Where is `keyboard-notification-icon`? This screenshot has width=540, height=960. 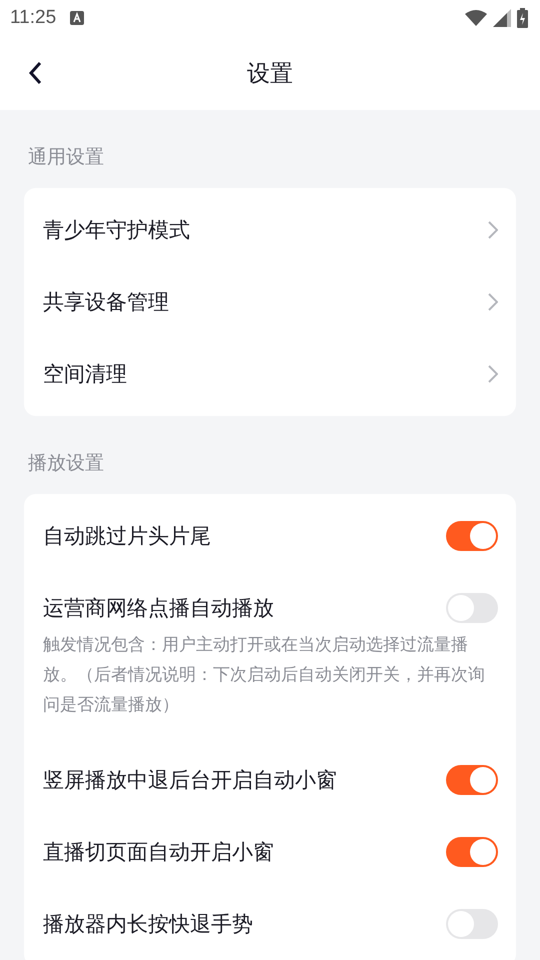 keyboard-notification-icon is located at coordinates (77, 18).